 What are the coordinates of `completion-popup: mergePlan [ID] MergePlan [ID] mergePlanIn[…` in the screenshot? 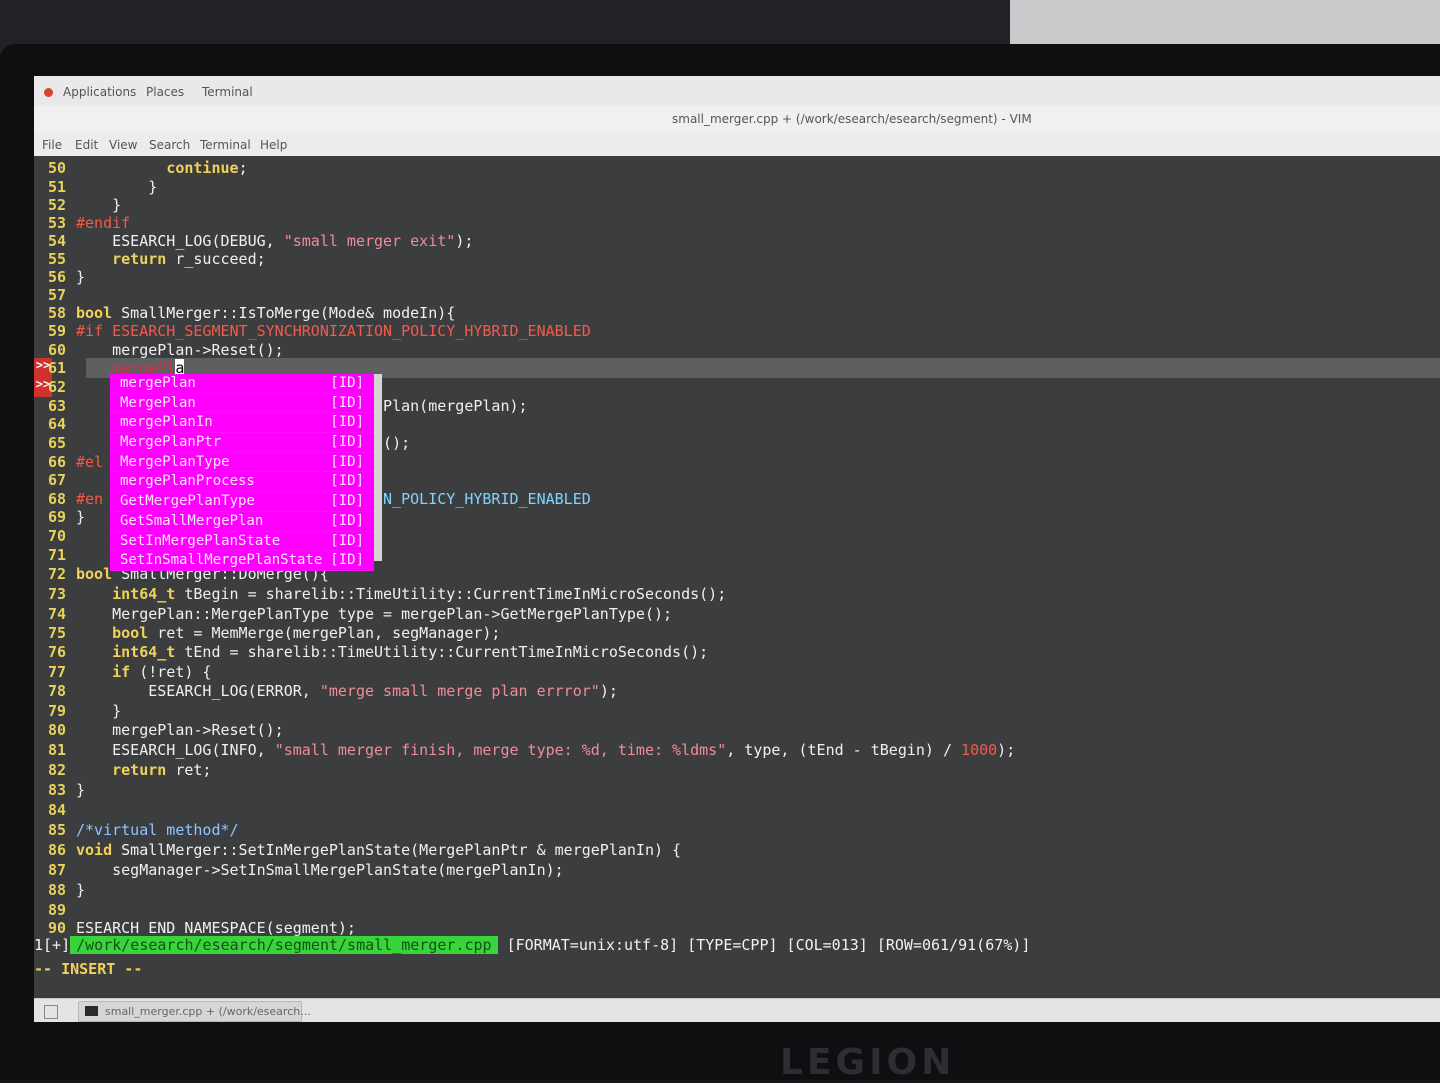 It's located at (242, 472).